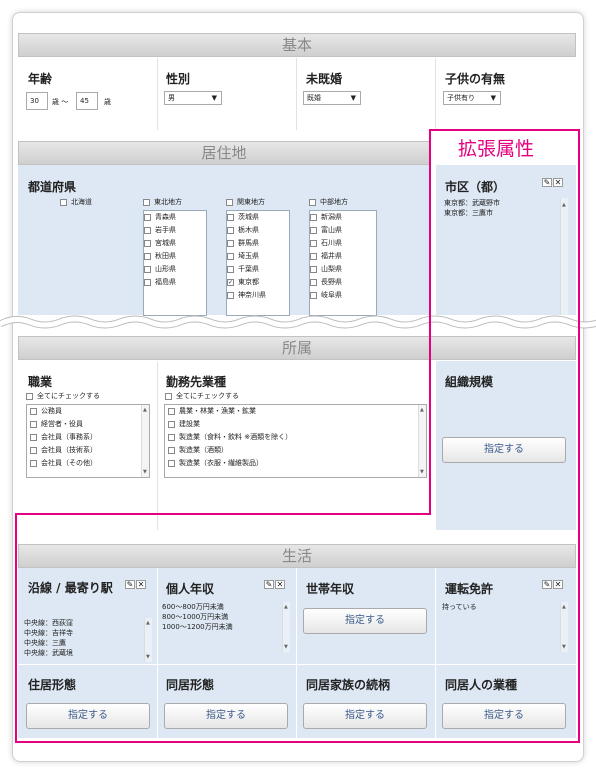 The height and width of the screenshot is (774, 596). I want to click on household-income-button: 指定する, so click(365, 621).